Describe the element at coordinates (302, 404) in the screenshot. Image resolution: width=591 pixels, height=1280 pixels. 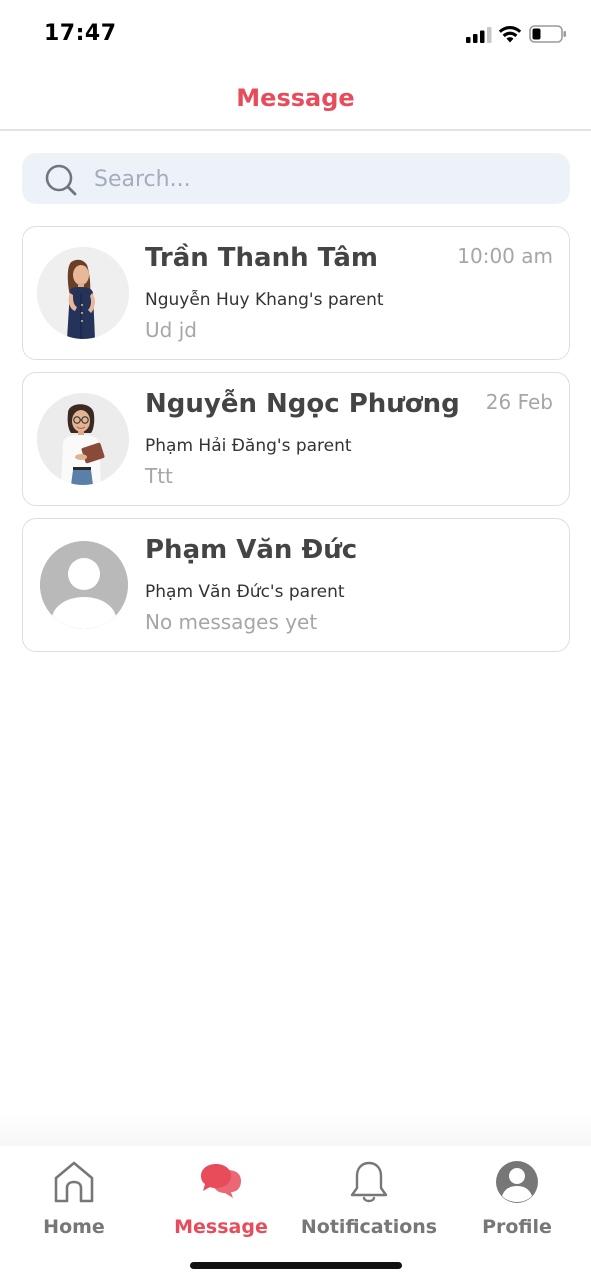
I see `contact-name: Nguyễn Ngọc Phương` at that location.